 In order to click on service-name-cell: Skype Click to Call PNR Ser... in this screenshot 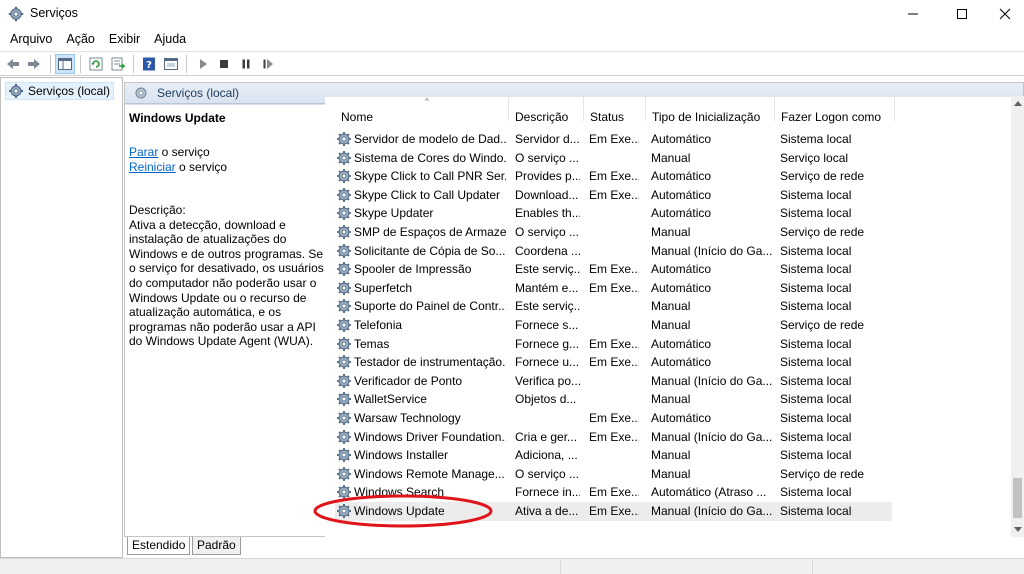, I will do `click(430, 176)`.